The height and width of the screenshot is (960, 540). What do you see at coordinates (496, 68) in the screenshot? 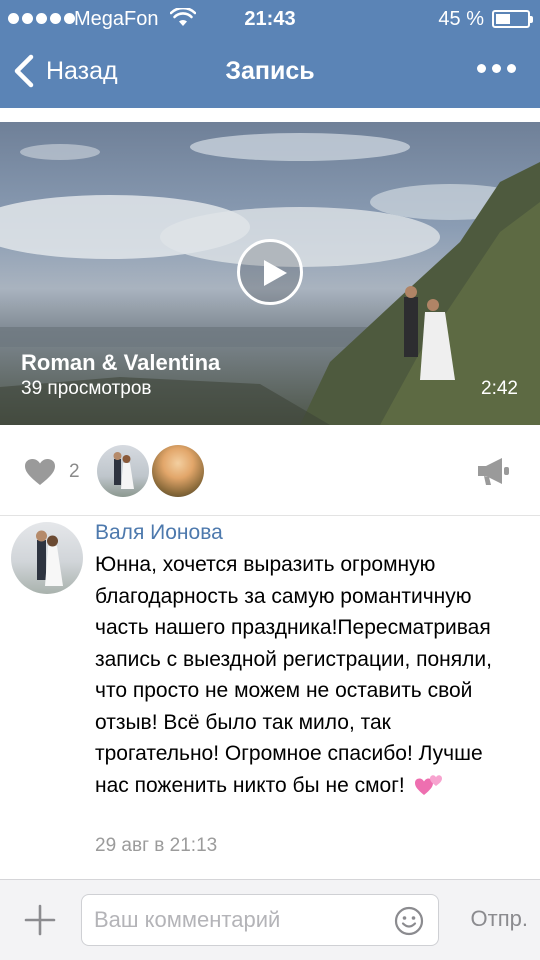
I see `more-options-icon` at bounding box center [496, 68].